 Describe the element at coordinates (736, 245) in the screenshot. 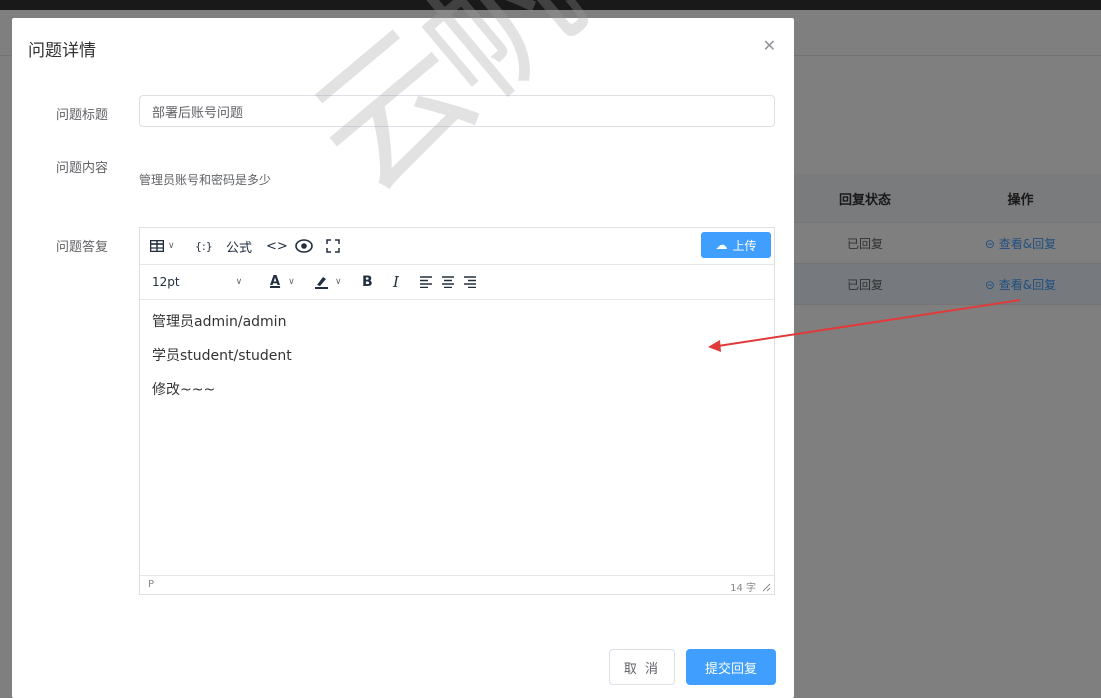

I see `upload-button: ☁ 上传` at that location.